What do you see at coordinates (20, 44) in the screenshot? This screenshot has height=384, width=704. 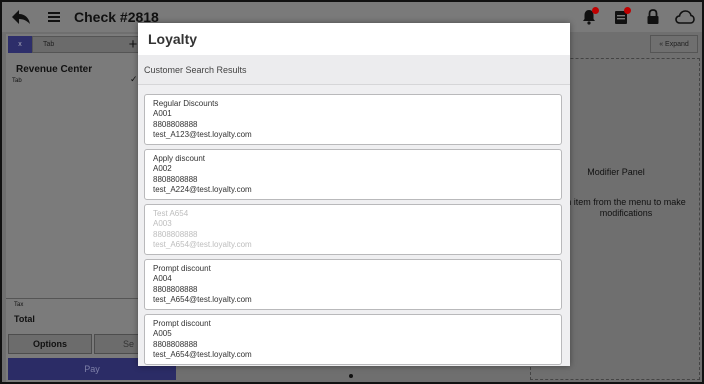 I see `close-tab-button: x` at bounding box center [20, 44].